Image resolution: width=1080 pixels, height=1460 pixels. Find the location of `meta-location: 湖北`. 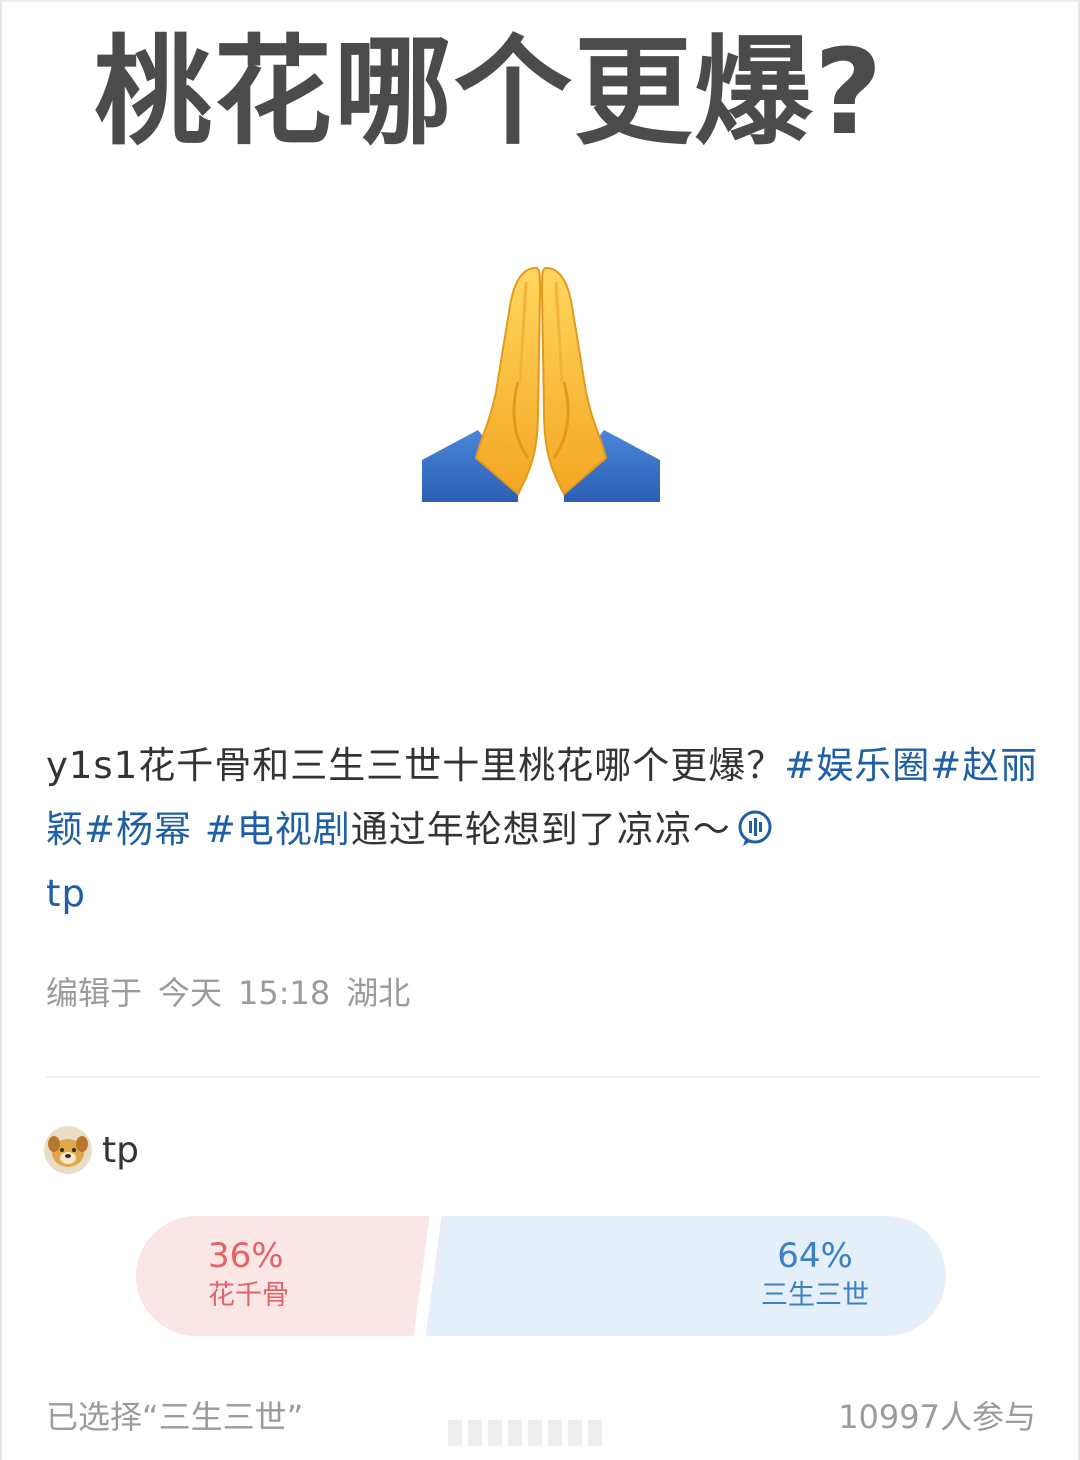

meta-location: 湖北 is located at coordinates (378, 993).